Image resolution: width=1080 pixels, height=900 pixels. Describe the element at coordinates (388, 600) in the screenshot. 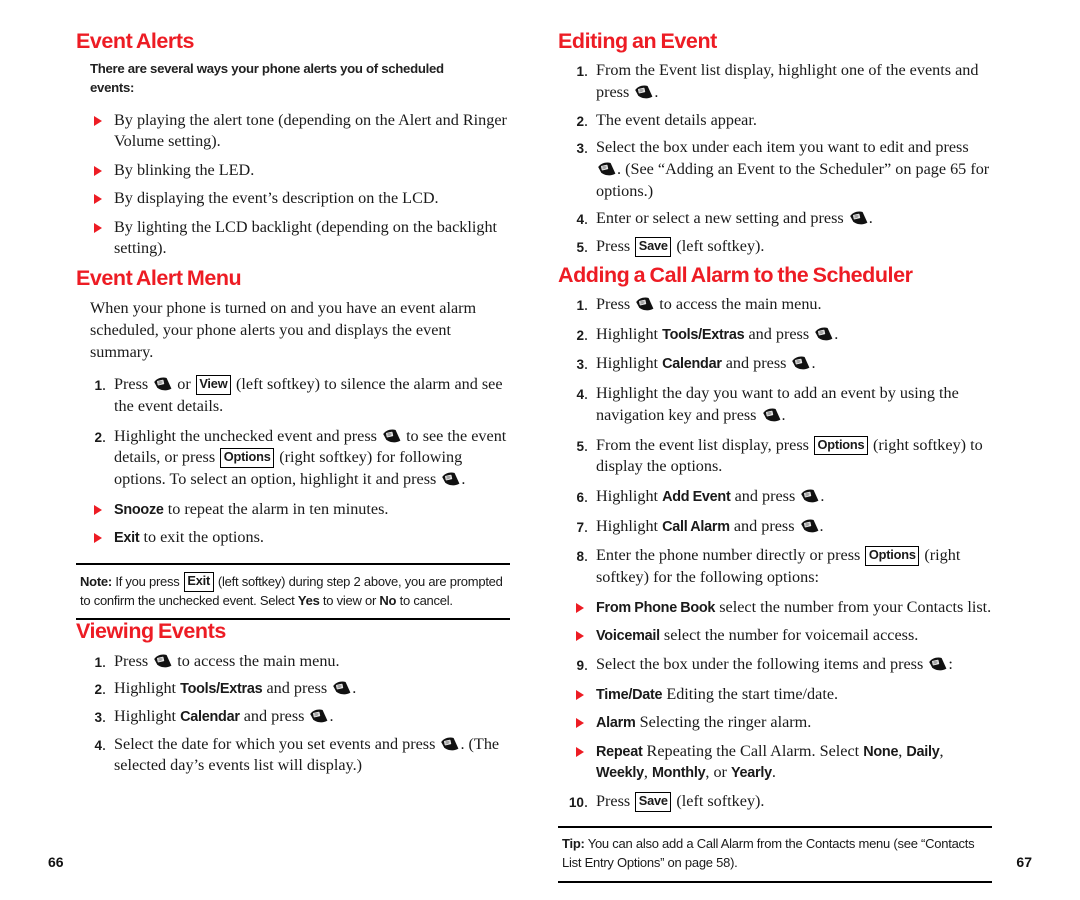

I see `emphasis-text: No` at that location.